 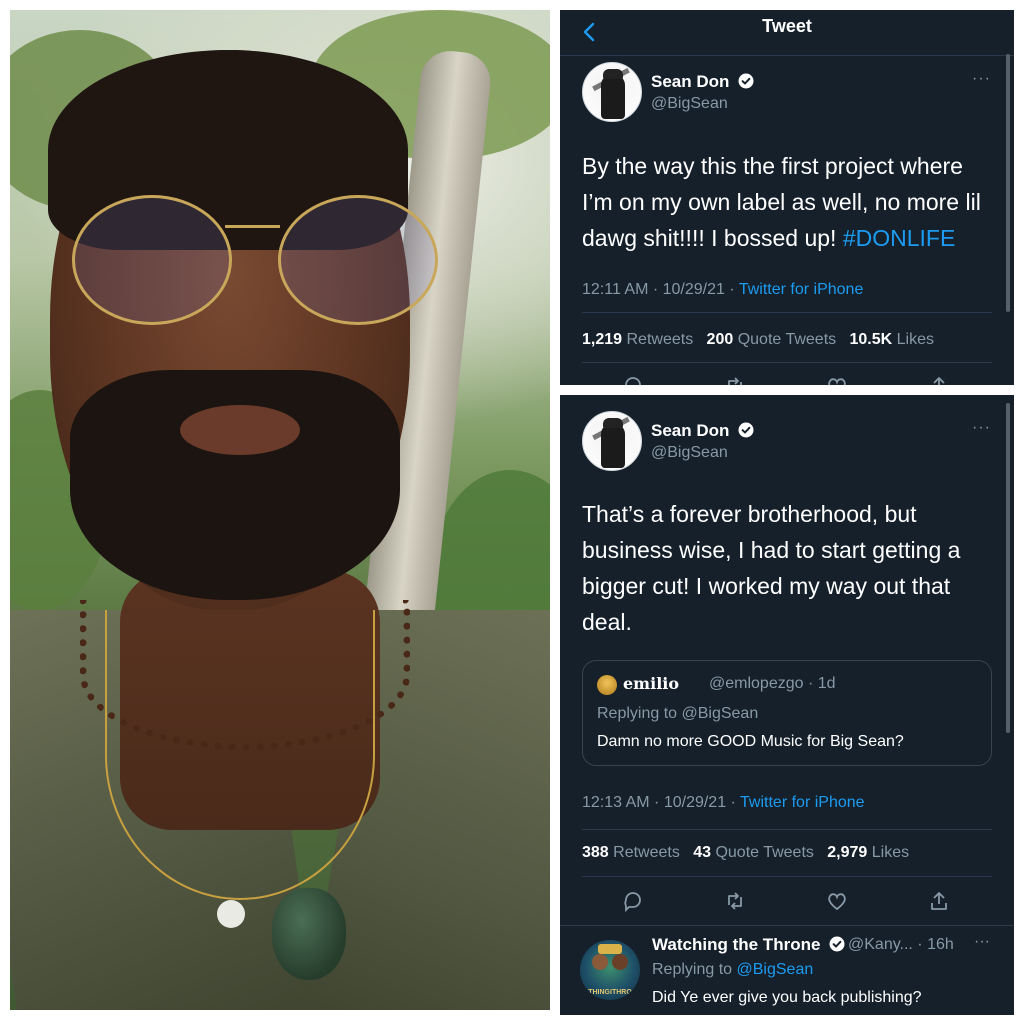 What do you see at coordinates (736, 944) in the screenshot?
I see `reply-author-name-text: Watching the Throne` at bounding box center [736, 944].